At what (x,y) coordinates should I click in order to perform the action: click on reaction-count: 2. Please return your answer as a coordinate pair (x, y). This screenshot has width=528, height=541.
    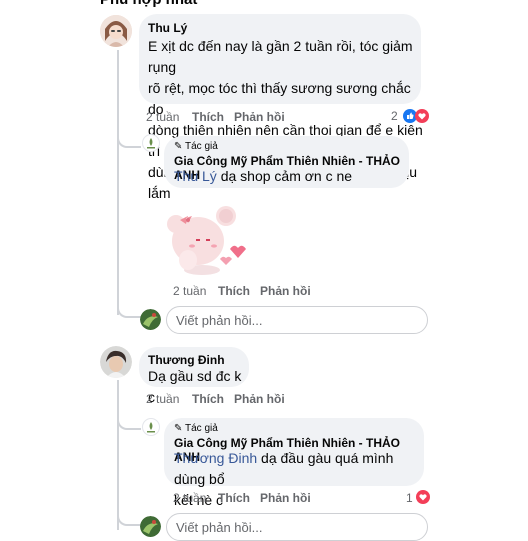
    Looking at the image, I should click on (394, 116).